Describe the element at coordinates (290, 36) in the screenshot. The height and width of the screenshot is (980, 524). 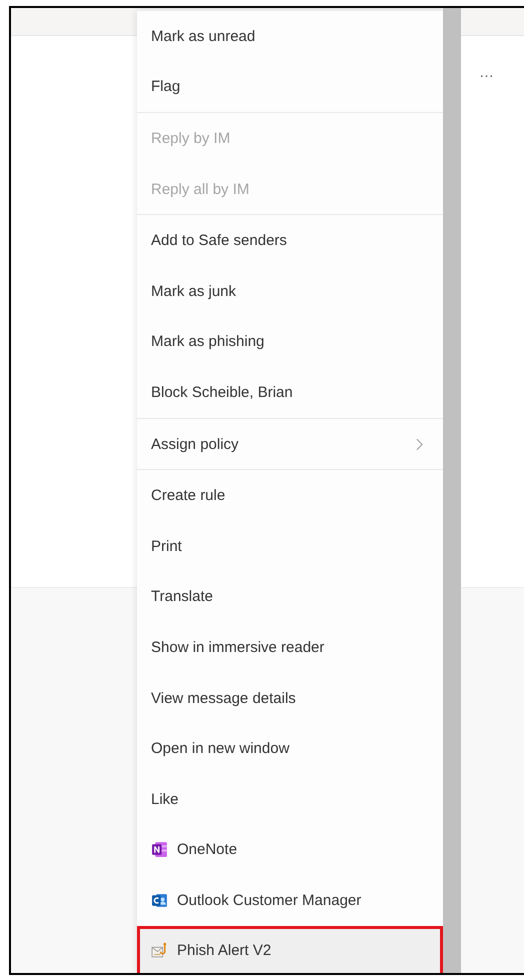
I see `menu-item: Mark as unread` at that location.